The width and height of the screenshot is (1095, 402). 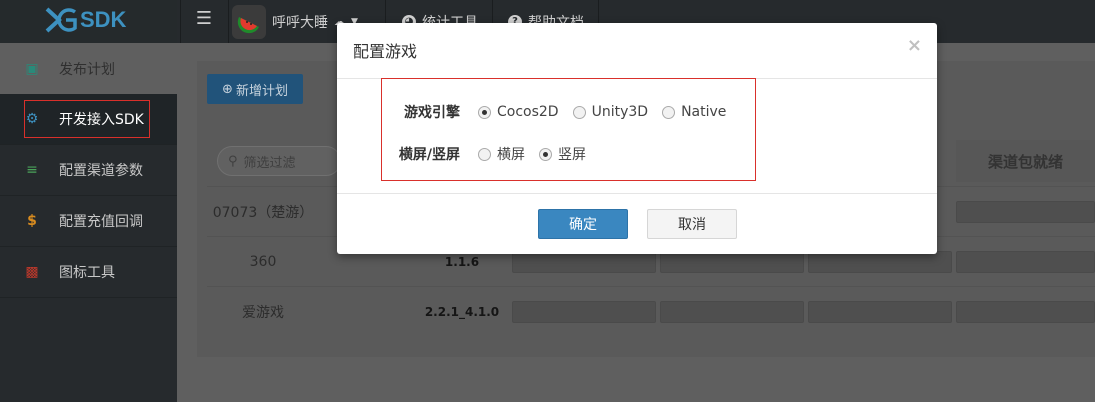 I want to click on logo-icon, so click(x=61, y=20).